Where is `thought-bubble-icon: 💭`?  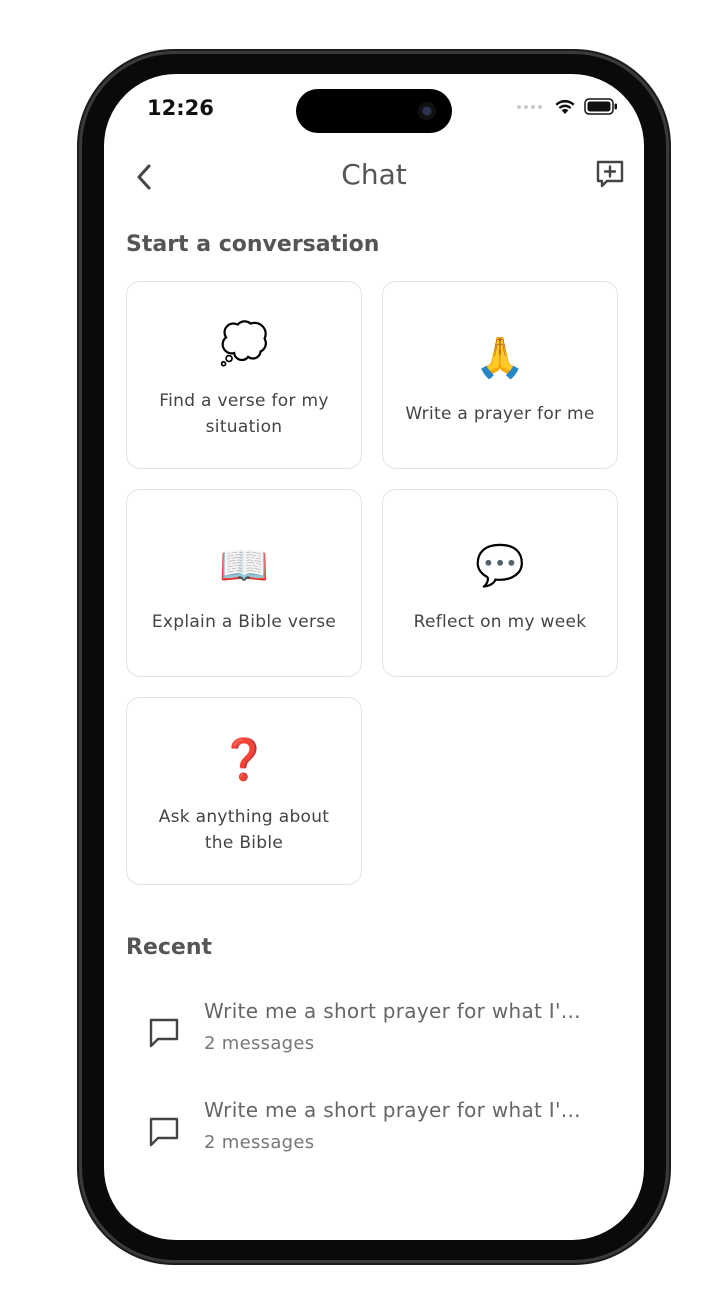 thought-bubble-icon: 💭 is located at coordinates (244, 344).